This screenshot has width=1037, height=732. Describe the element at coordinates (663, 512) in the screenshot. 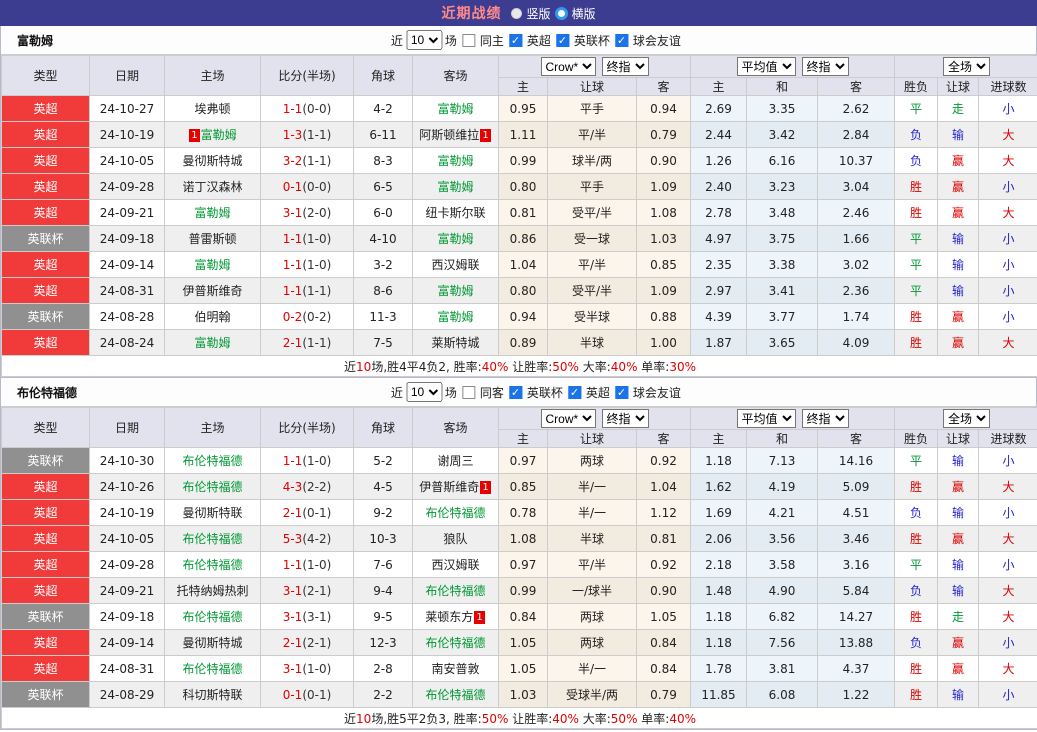

I see `handicap-odds-away: 1.12` at that location.